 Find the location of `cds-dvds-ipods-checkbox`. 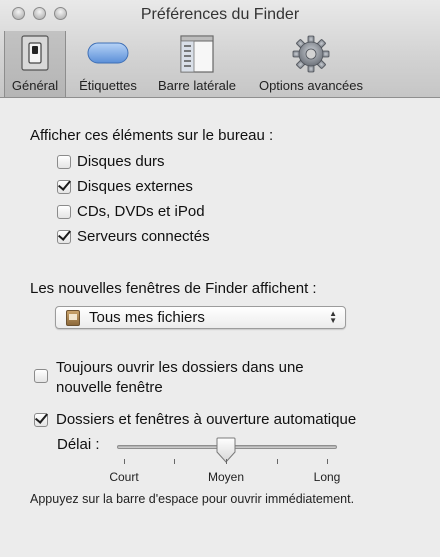

cds-dvds-ipods-checkbox is located at coordinates (64, 211).